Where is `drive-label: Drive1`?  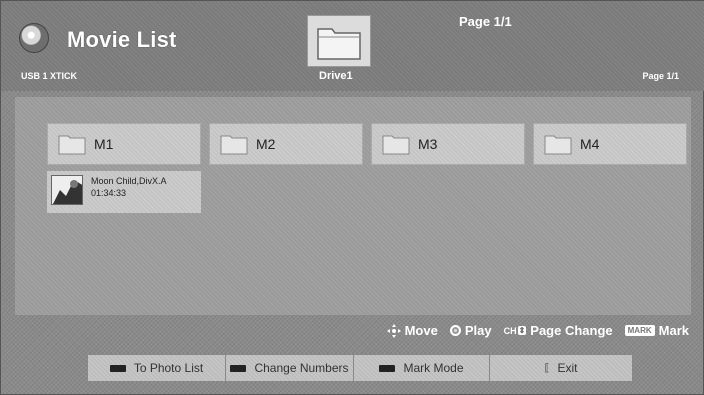
drive-label: Drive1 is located at coordinates (336, 76).